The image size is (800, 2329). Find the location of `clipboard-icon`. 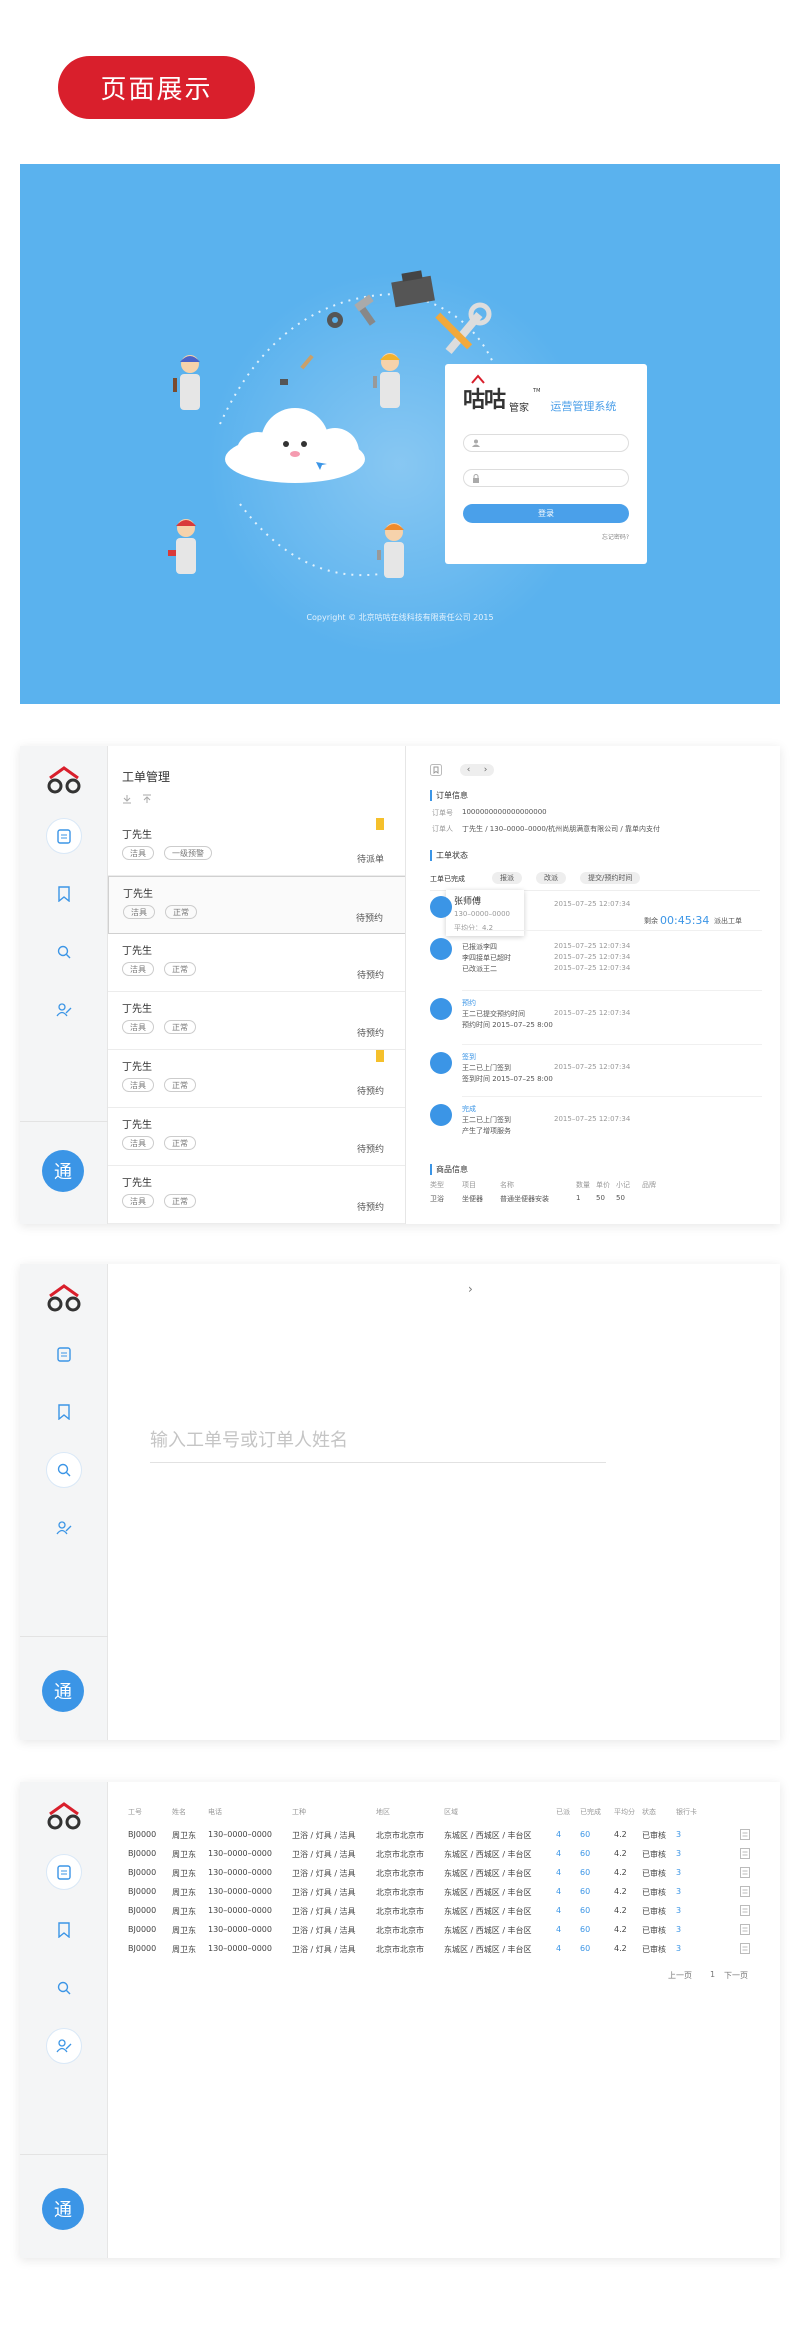

clipboard-icon is located at coordinates (64, 1354).